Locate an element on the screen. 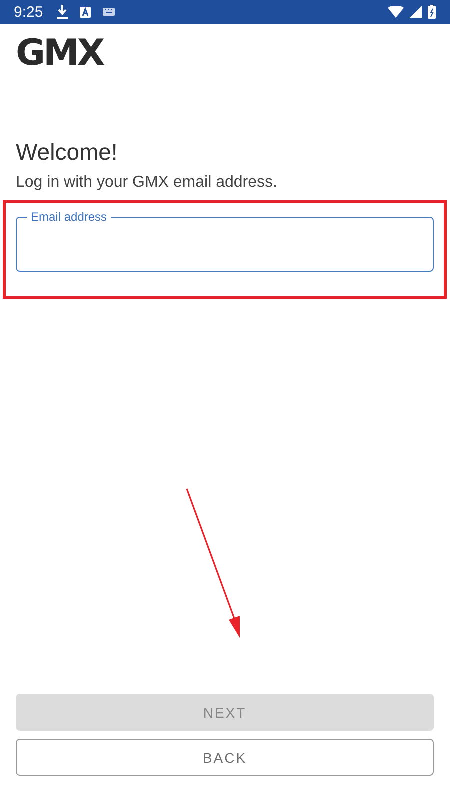 The height and width of the screenshot is (800, 450). status-time: 9:25 is located at coordinates (29, 12).